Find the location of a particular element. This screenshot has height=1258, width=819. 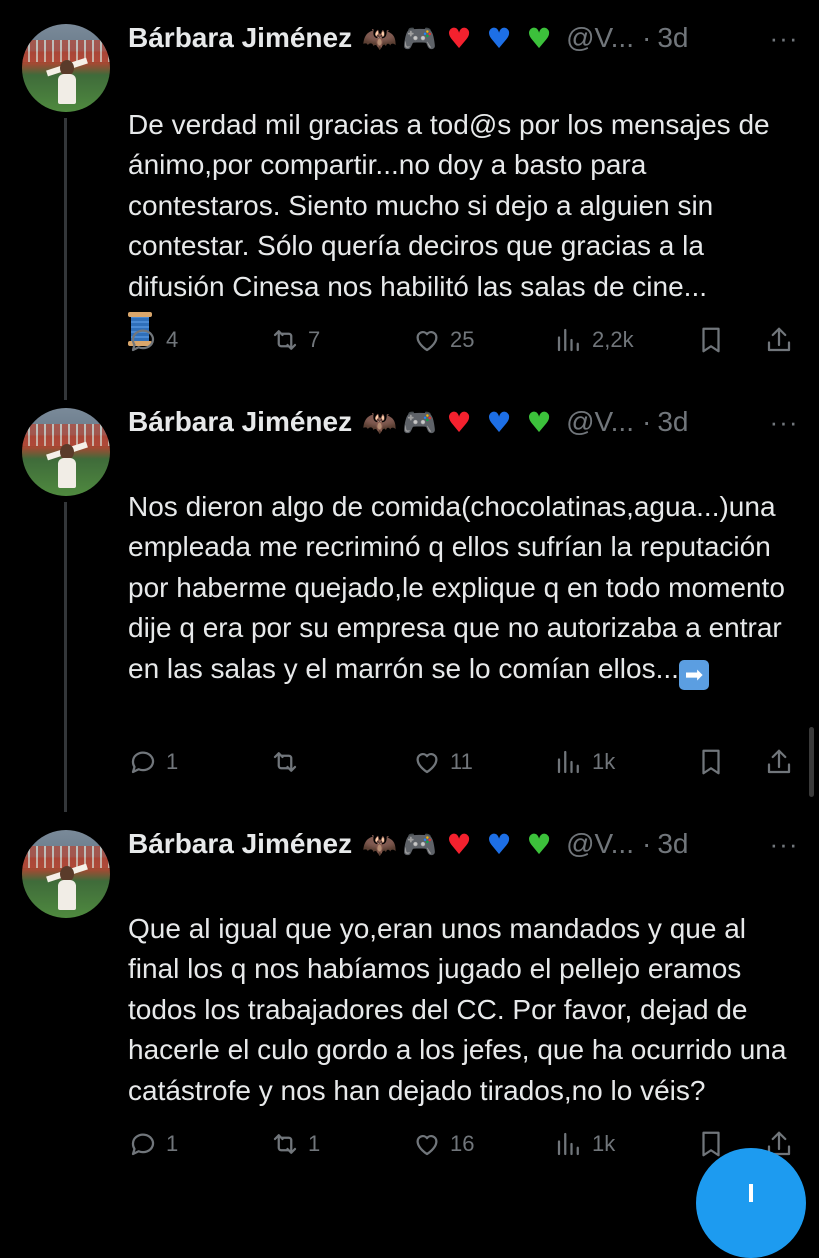

views-button: 2,2k is located at coordinates (594, 340).